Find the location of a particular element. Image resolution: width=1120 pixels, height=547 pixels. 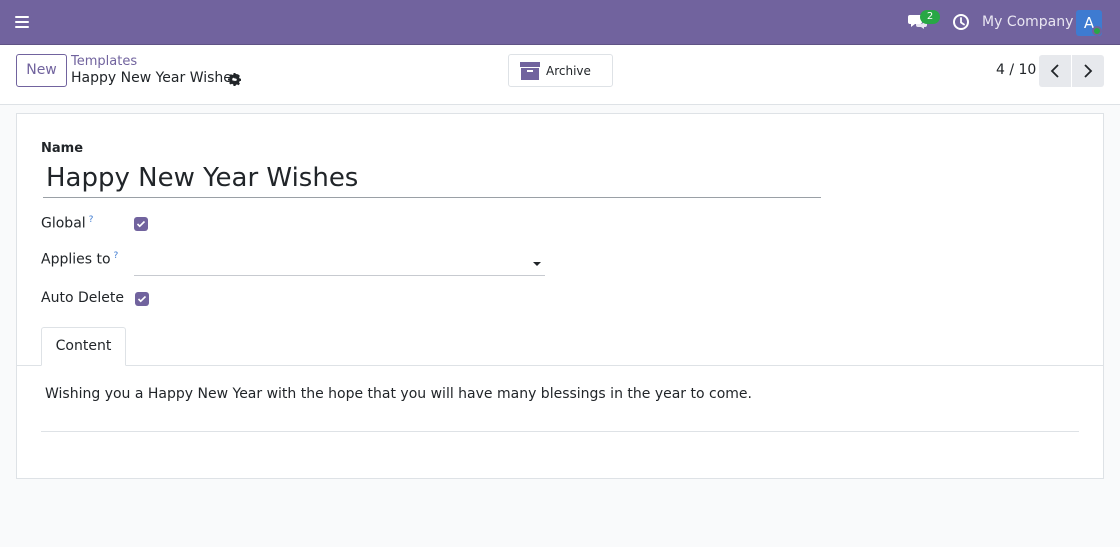

archive-box-icon is located at coordinates (530, 71).